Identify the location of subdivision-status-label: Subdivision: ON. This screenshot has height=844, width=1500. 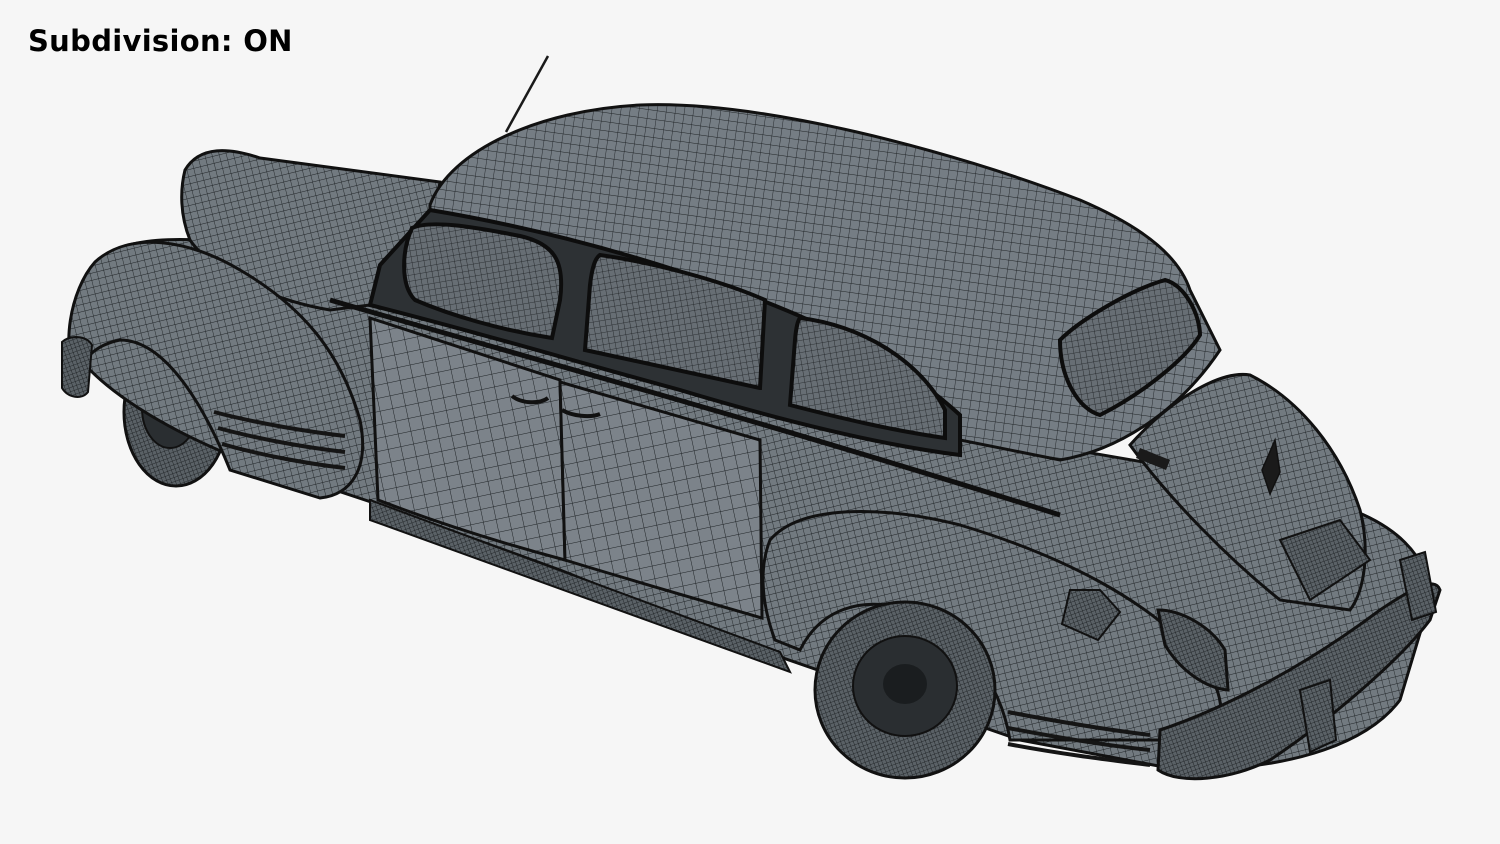
(160, 41).